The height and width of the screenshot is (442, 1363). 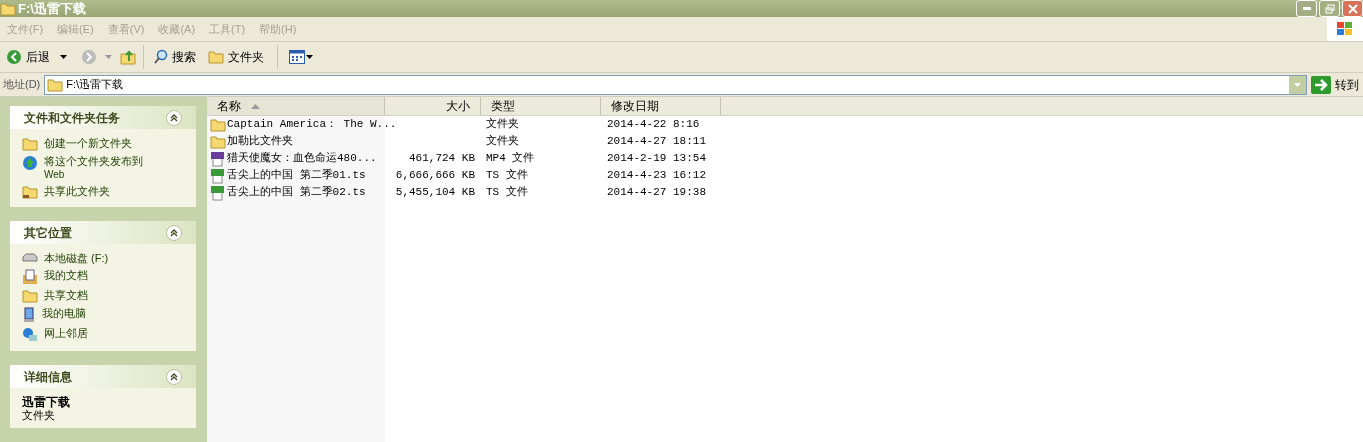 I want to click on folders-button: 文件夹, so click(x=236, y=57).